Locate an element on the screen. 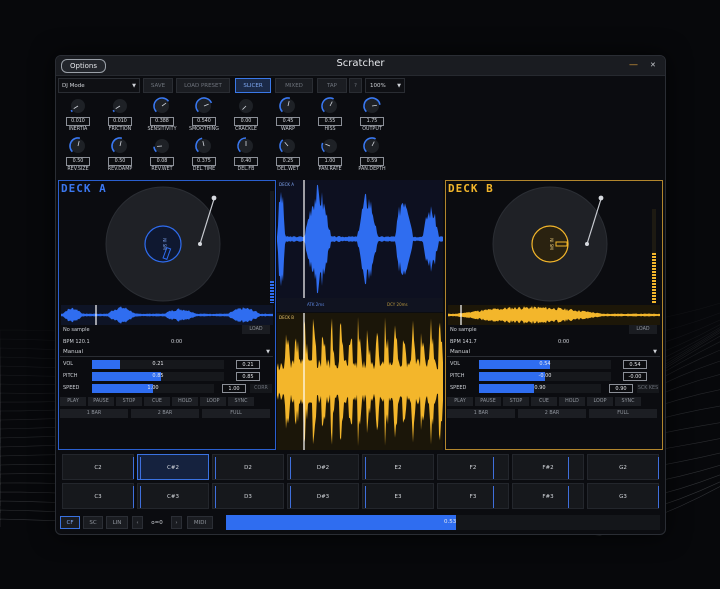 The height and width of the screenshot is (589, 720). pad-e3: E3 is located at coordinates (398, 496).